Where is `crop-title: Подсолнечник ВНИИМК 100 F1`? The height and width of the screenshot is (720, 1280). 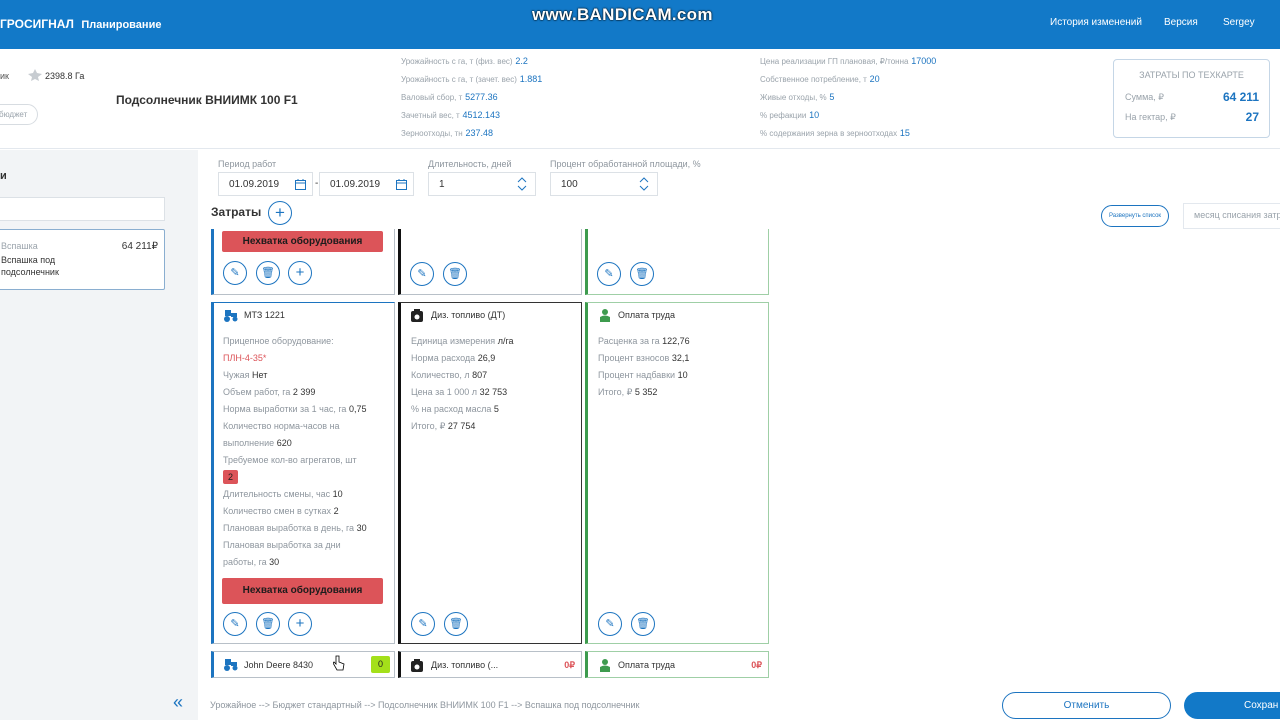
crop-title: Подсолнечник ВНИИМК 100 F1 is located at coordinates (207, 100).